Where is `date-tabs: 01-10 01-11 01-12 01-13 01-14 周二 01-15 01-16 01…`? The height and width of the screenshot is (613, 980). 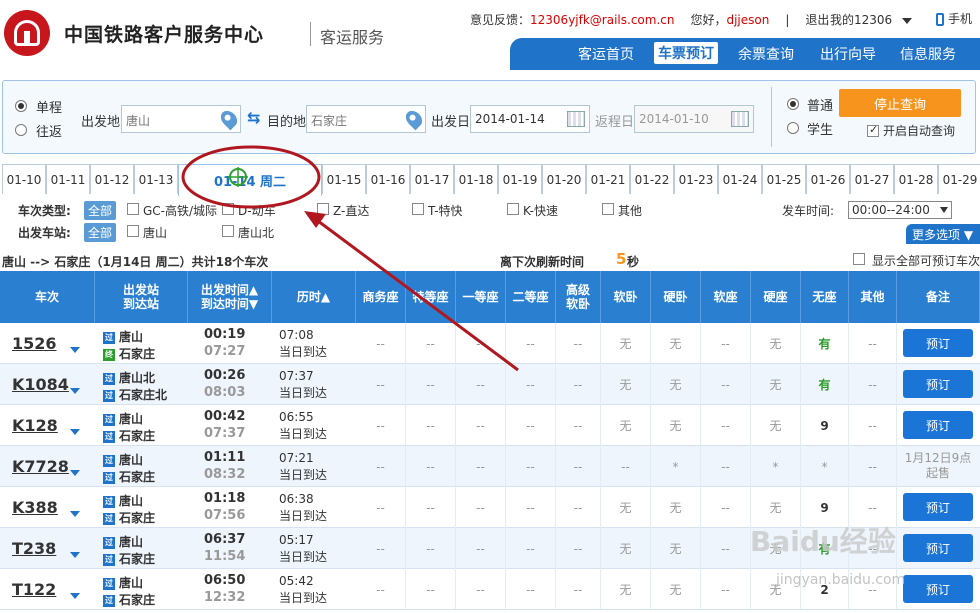 date-tabs: 01-10 01-11 01-12 01-13 01-14 周二 01-15 01-16 01… is located at coordinates (491, 180).